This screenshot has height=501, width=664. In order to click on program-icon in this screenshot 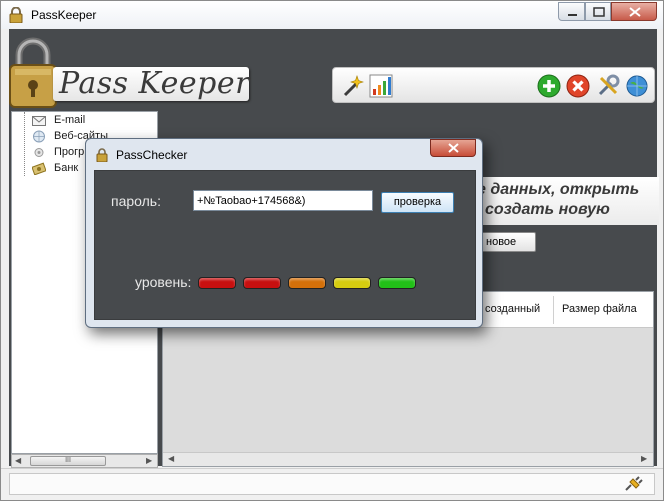, I will do `click(39, 152)`.